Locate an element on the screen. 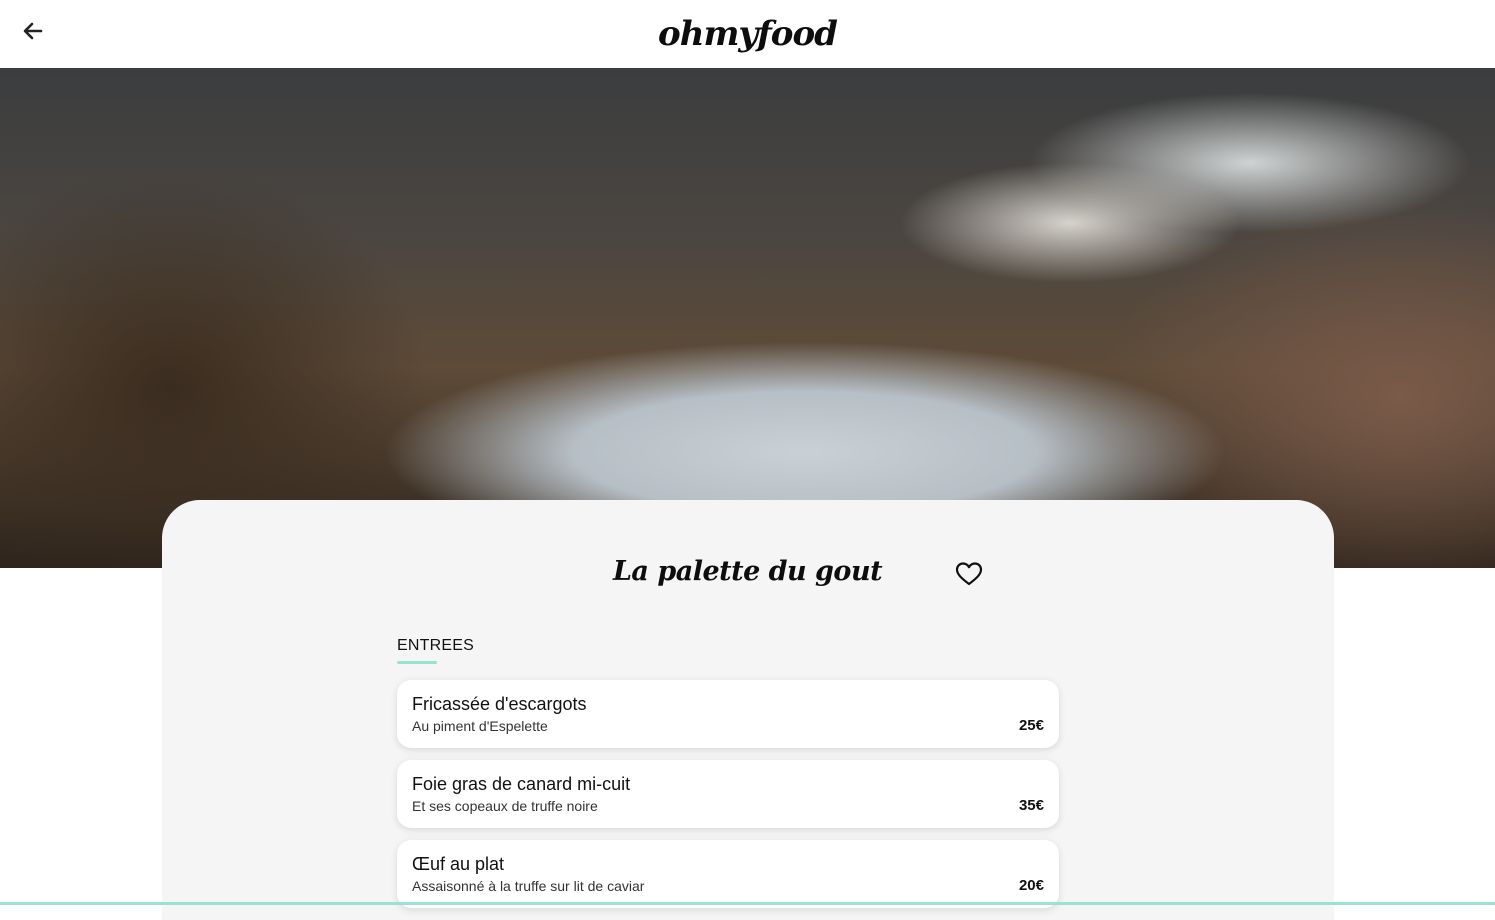  menu-item-name: Œuf au plat is located at coordinates (458, 864).